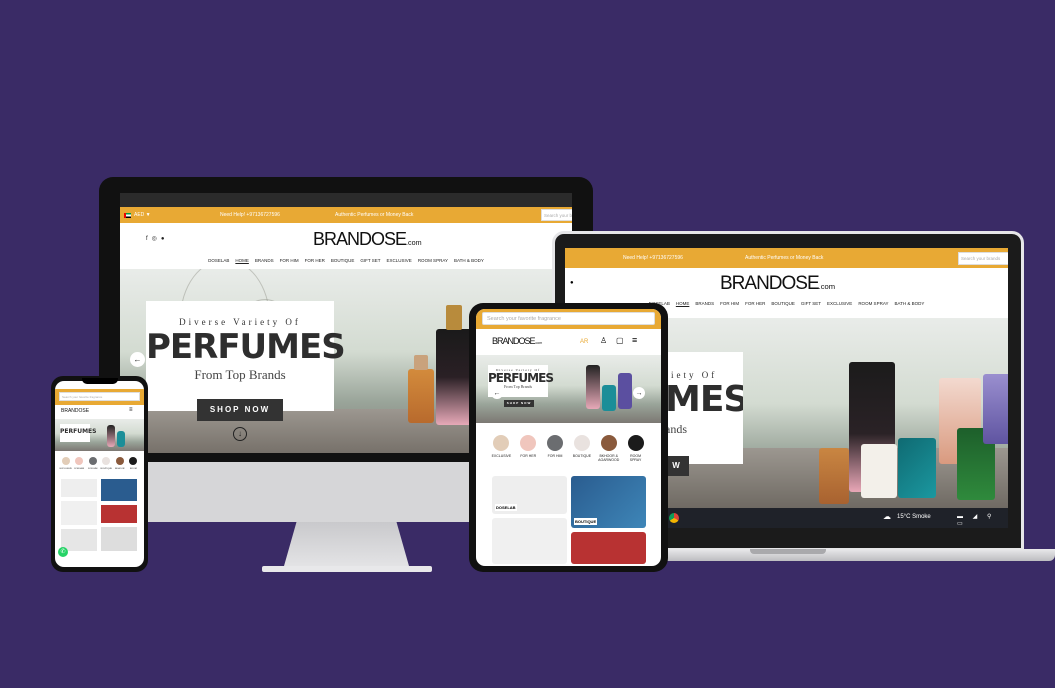 The height and width of the screenshot is (688, 1055). Describe the element at coordinates (556, 215) in the screenshot. I see `search-input: Search your brands f` at that location.